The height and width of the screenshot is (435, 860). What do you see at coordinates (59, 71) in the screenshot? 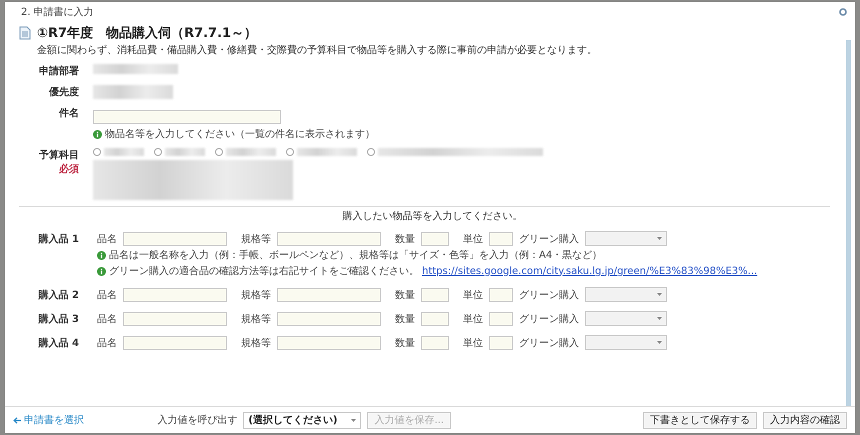
I see `field-label: 申請部署` at bounding box center [59, 71].